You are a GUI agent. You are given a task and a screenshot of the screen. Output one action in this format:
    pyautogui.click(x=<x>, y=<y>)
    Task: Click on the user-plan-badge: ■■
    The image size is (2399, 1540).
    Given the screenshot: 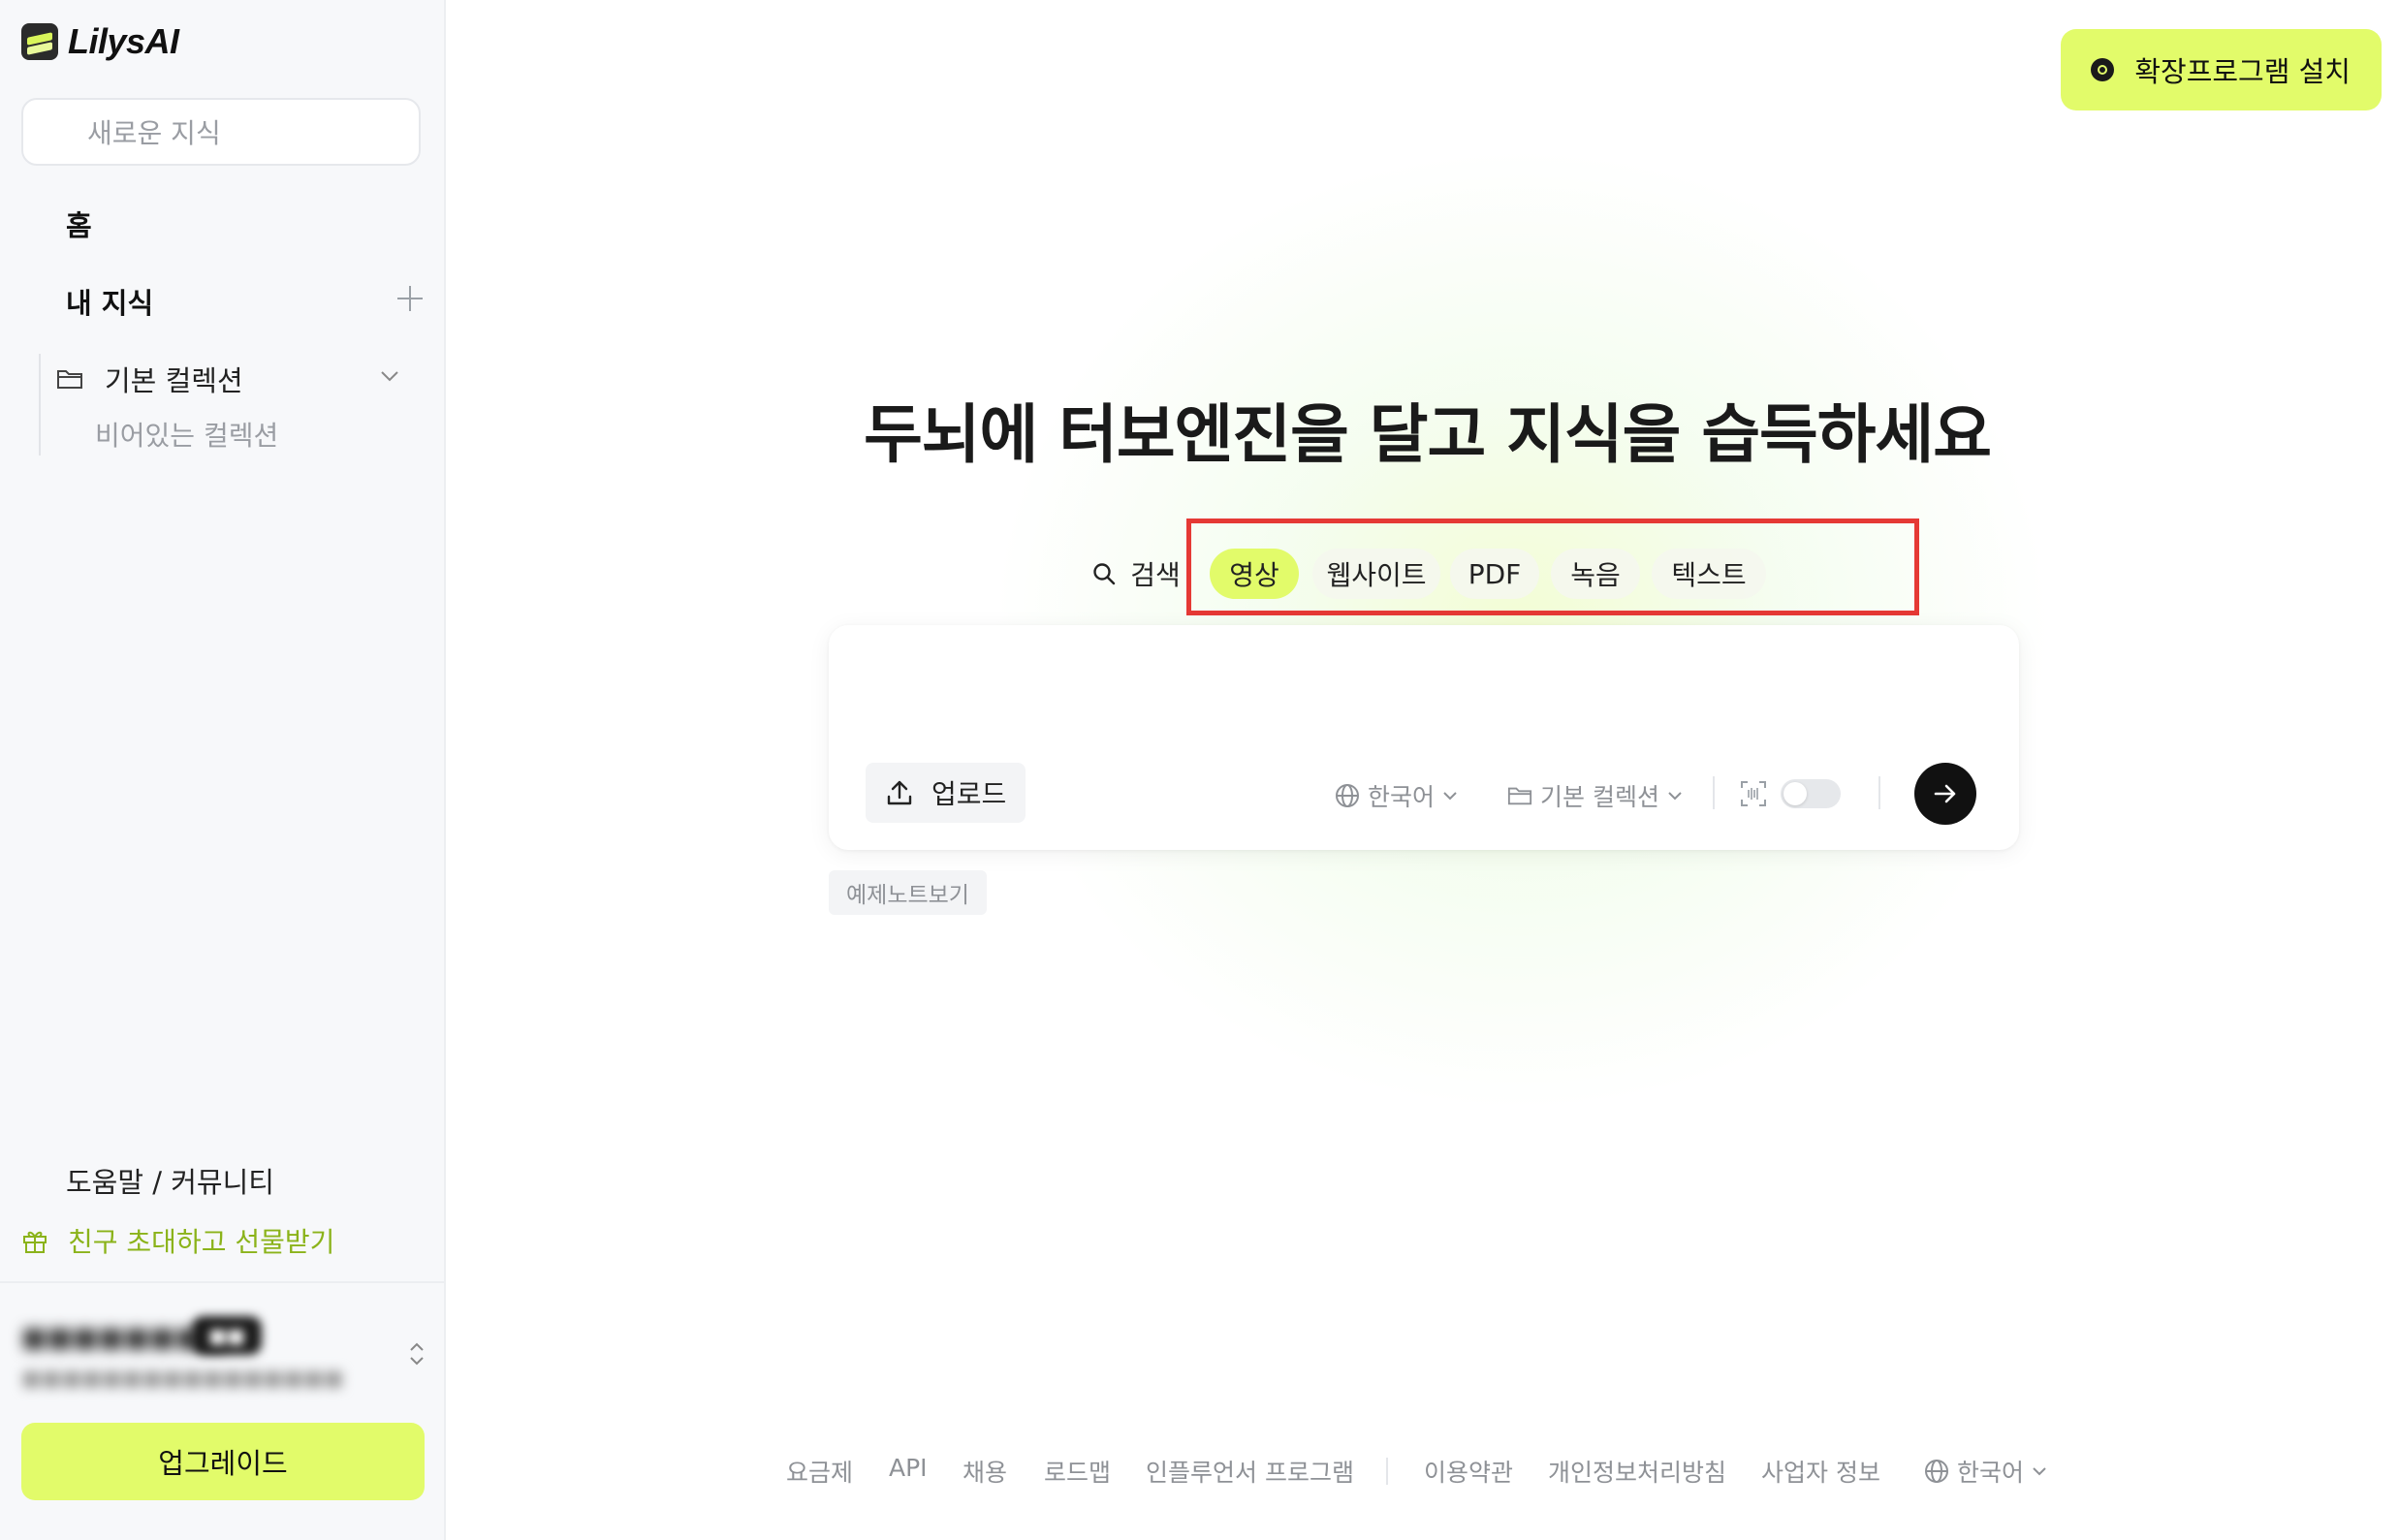 What is the action you would take?
    pyautogui.click(x=227, y=1335)
    